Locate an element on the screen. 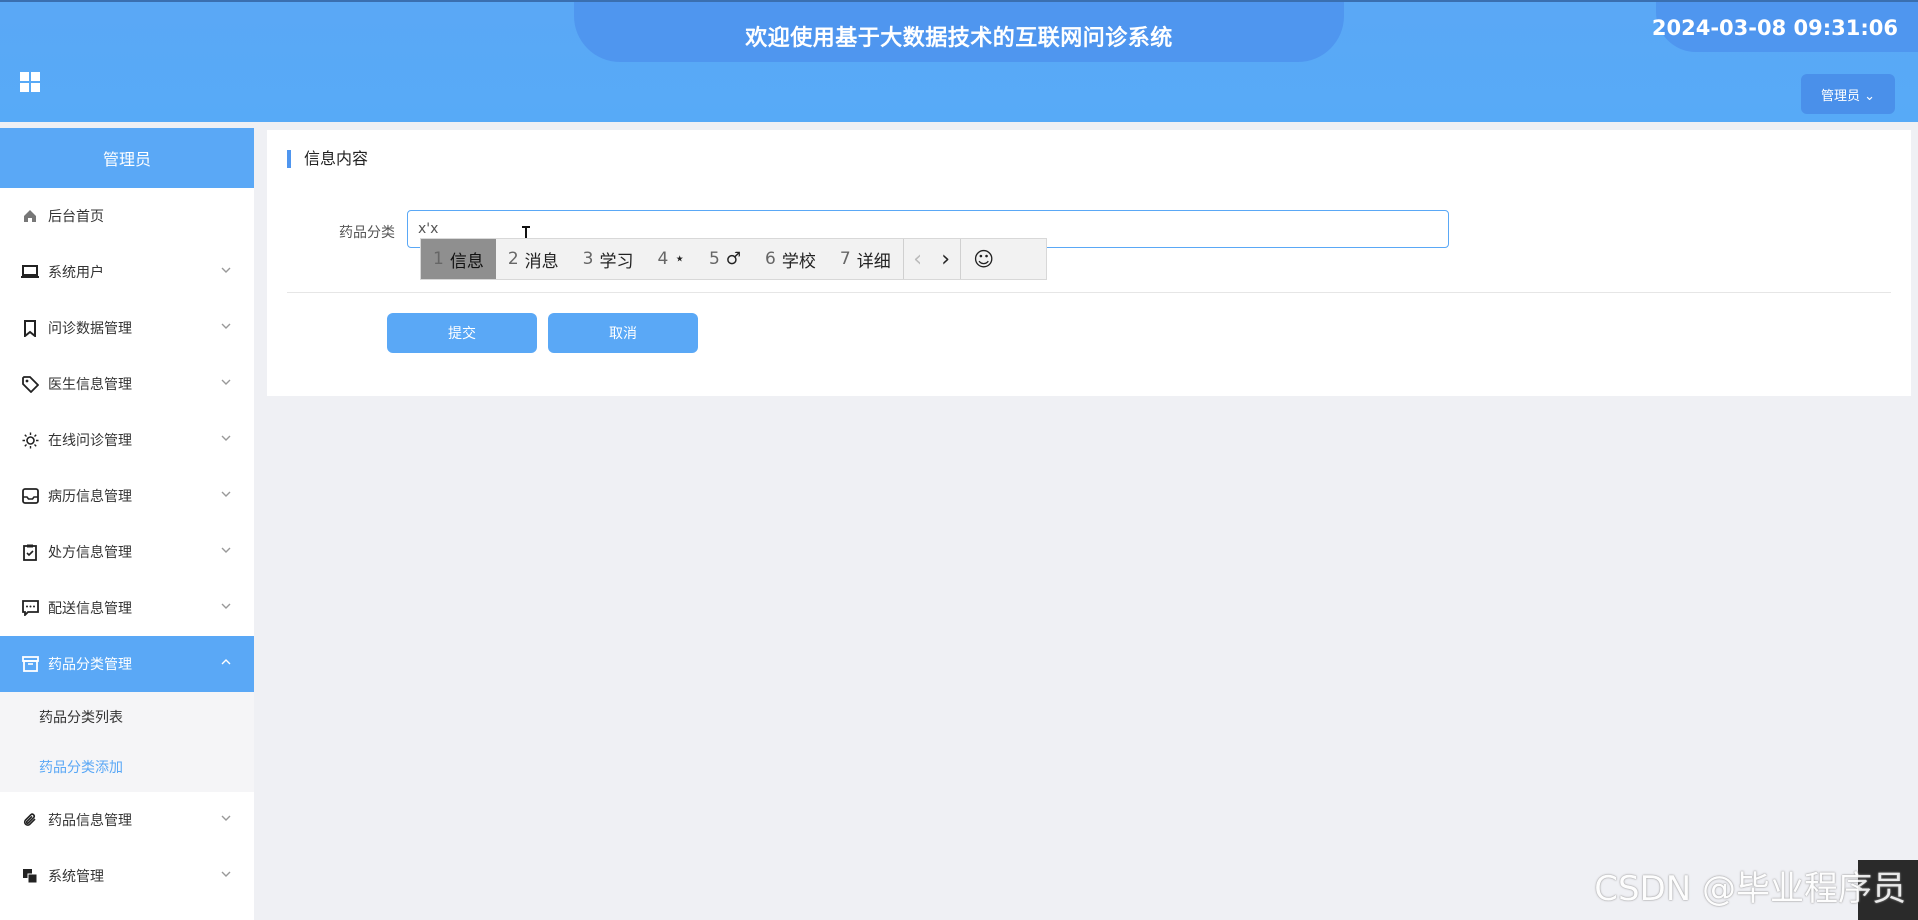  sidebar-item-consult-data: 问诊数据管理 is located at coordinates (127, 328).